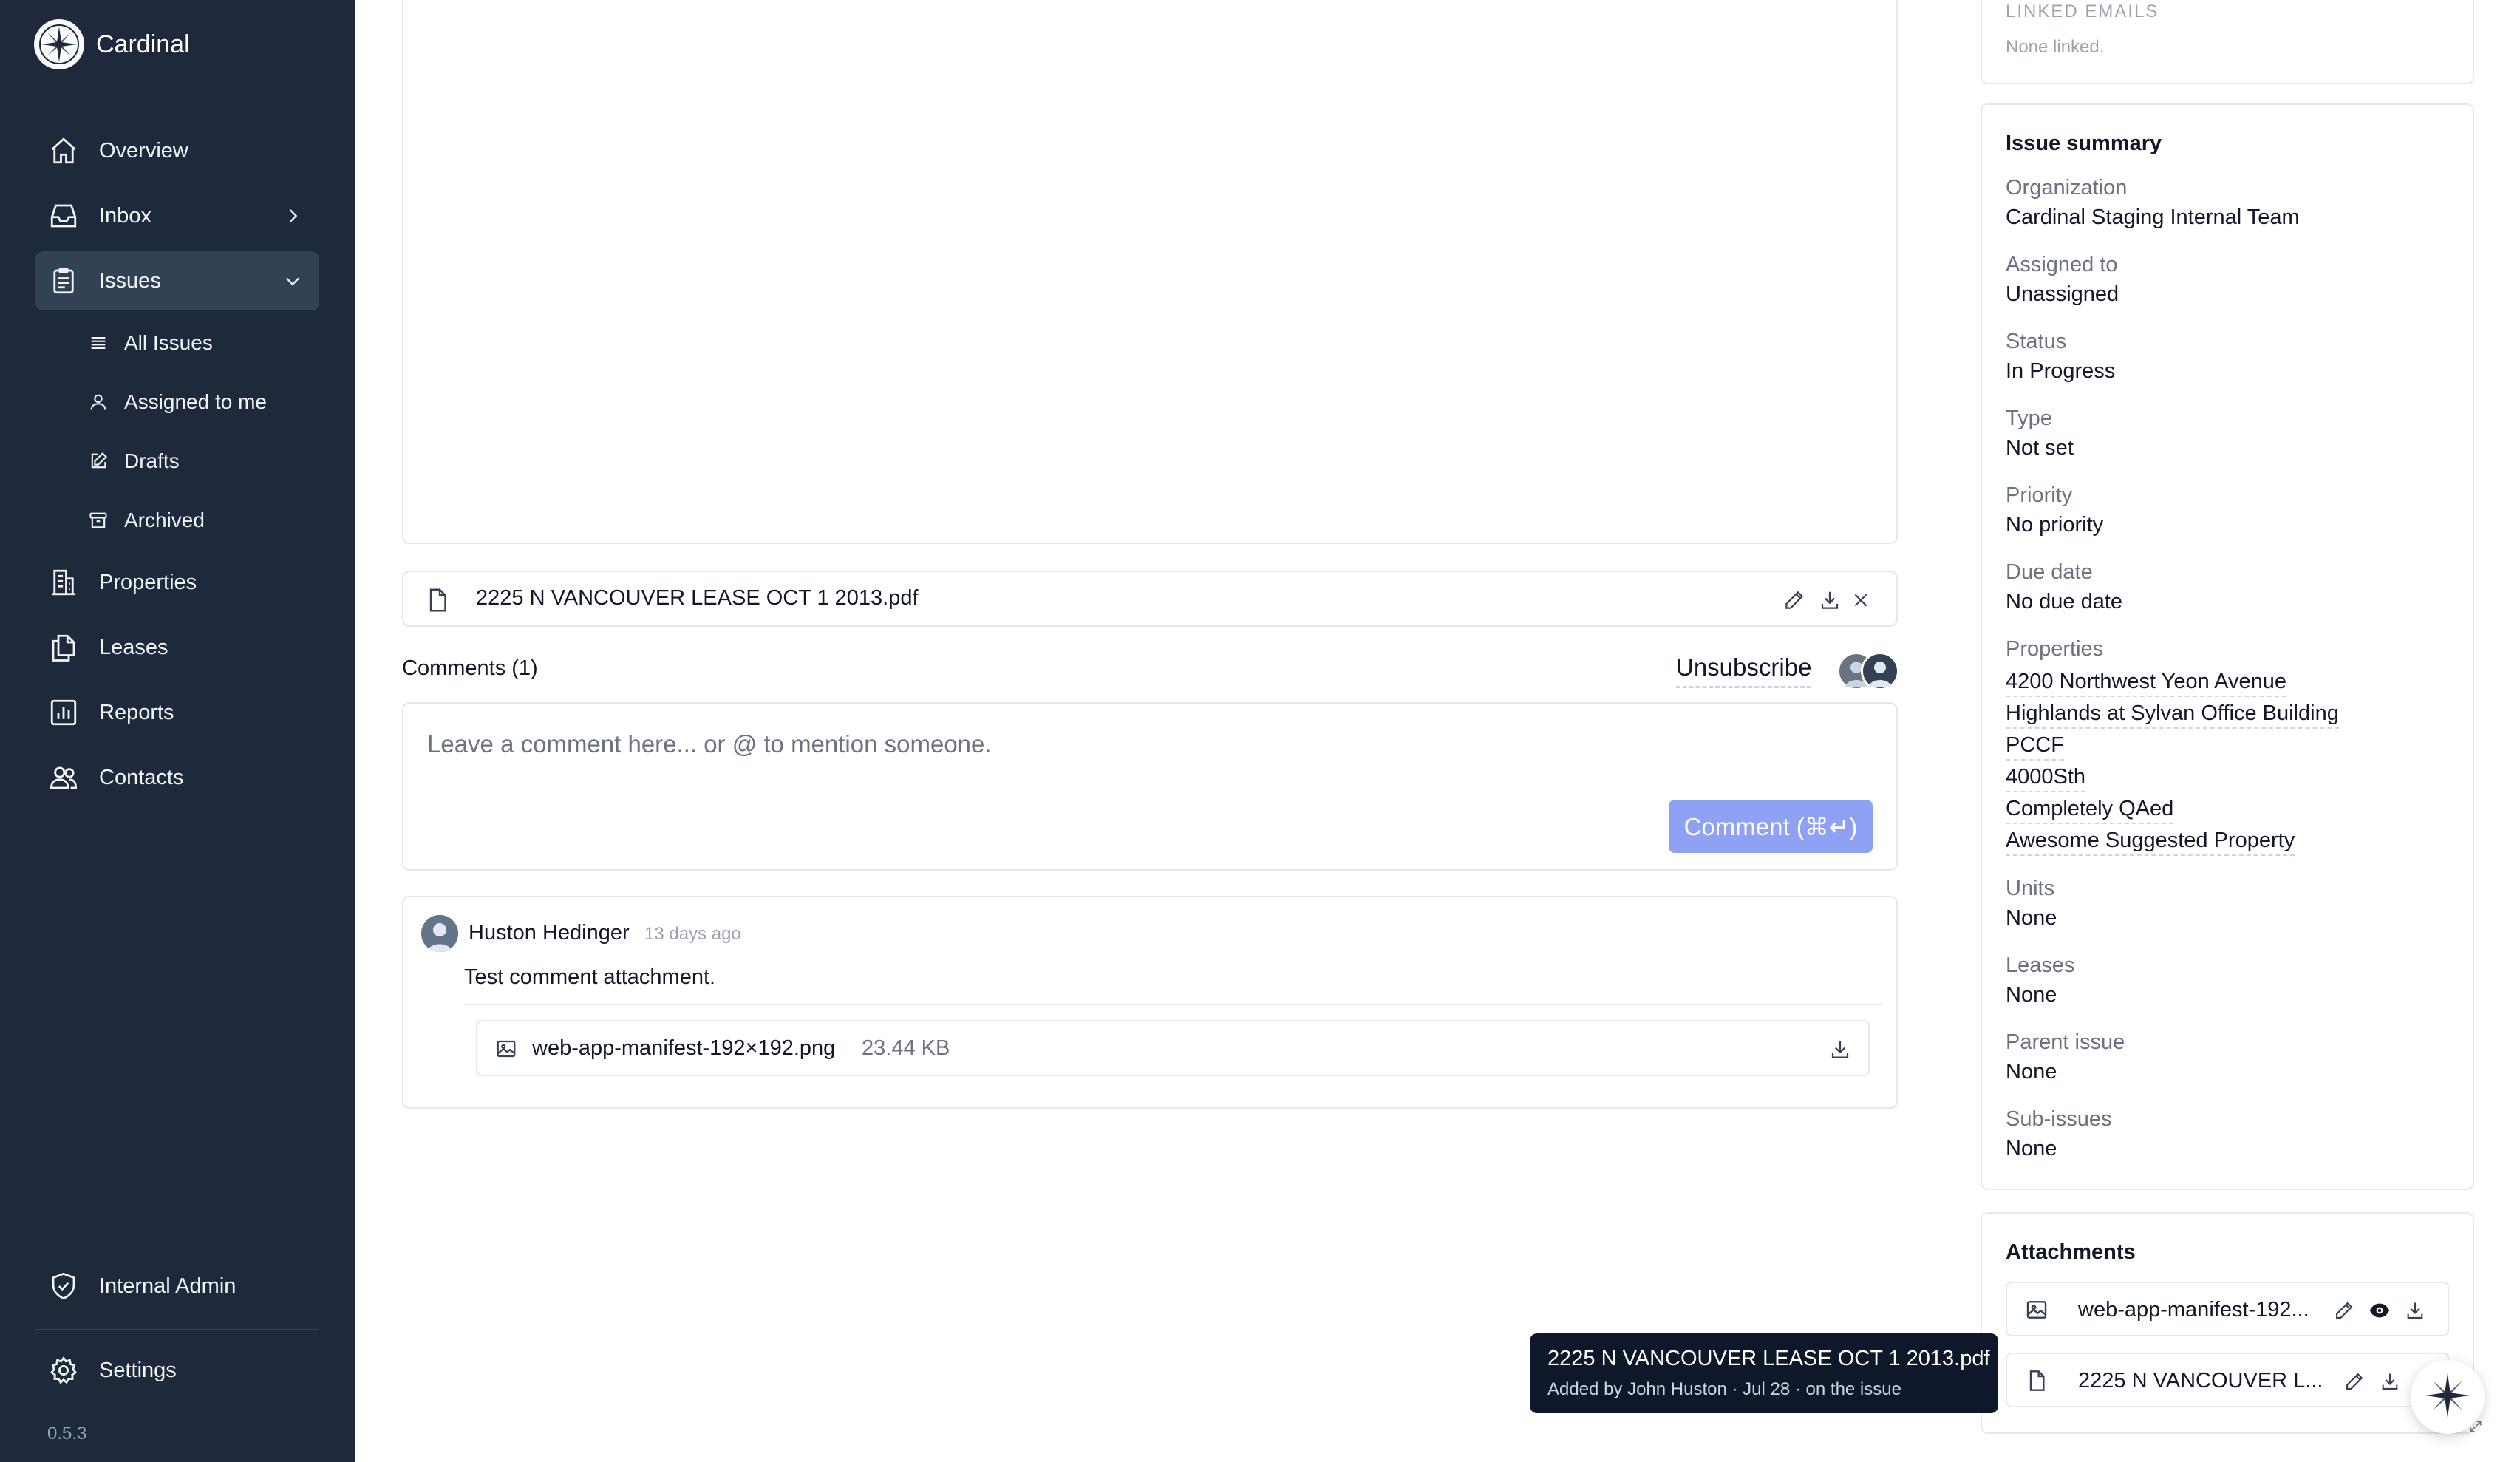 The image size is (2520, 1462). What do you see at coordinates (2030, 888) in the screenshot?
I see `units-label: Units` at bounding box center [2030, 888].